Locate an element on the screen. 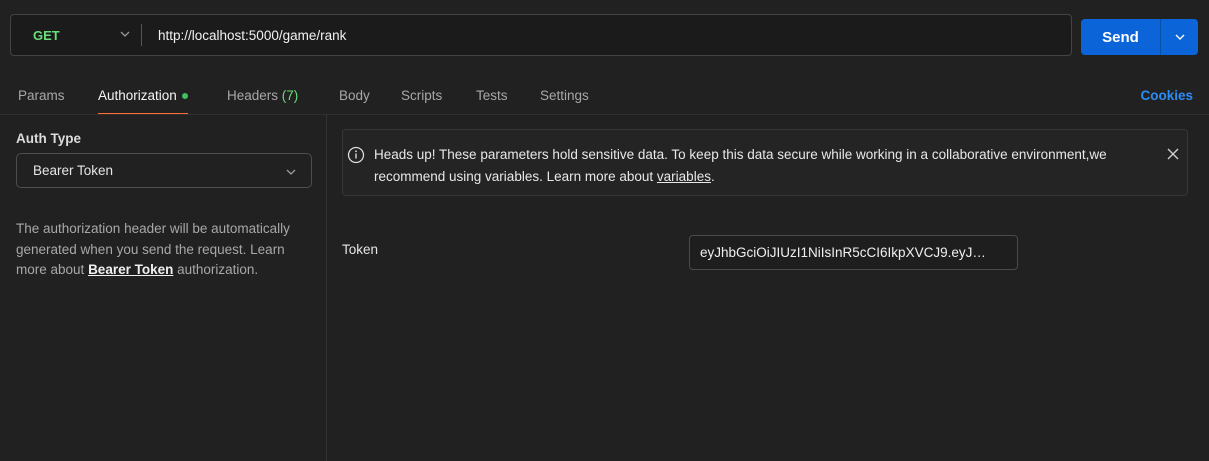 This screenshot has width=1209, height=461. tab-scripts: Scripts is located at coordinates (421, 95).